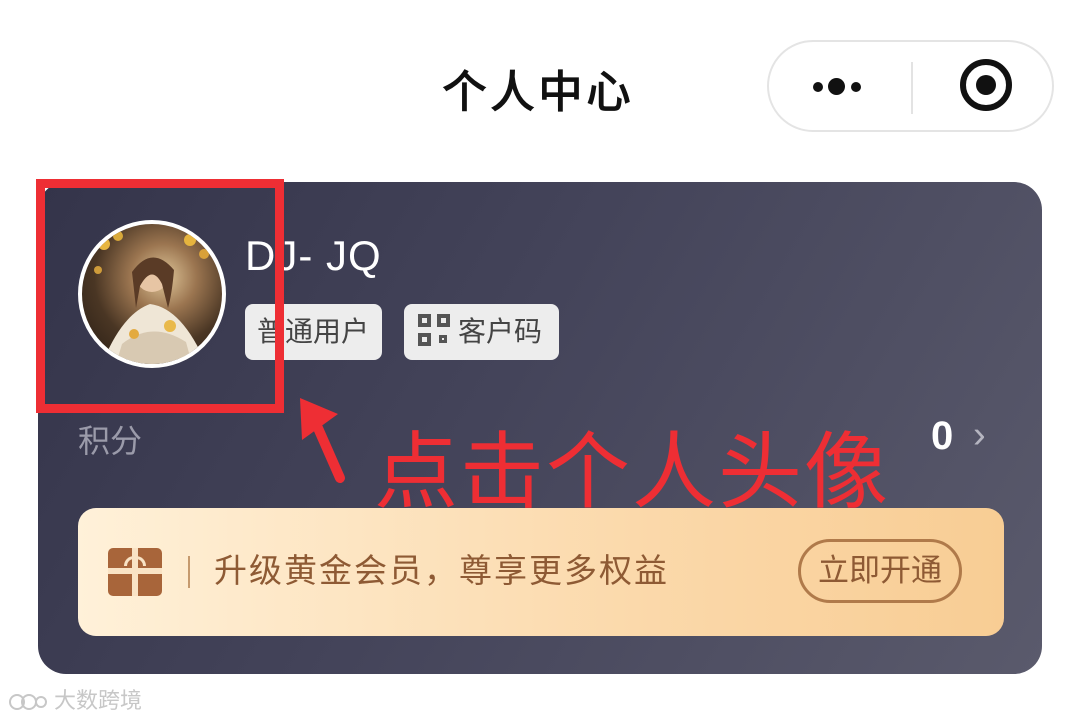 This screenshot has height=718, width=1077. I want to click on points-value: 0, so click(942, 436).